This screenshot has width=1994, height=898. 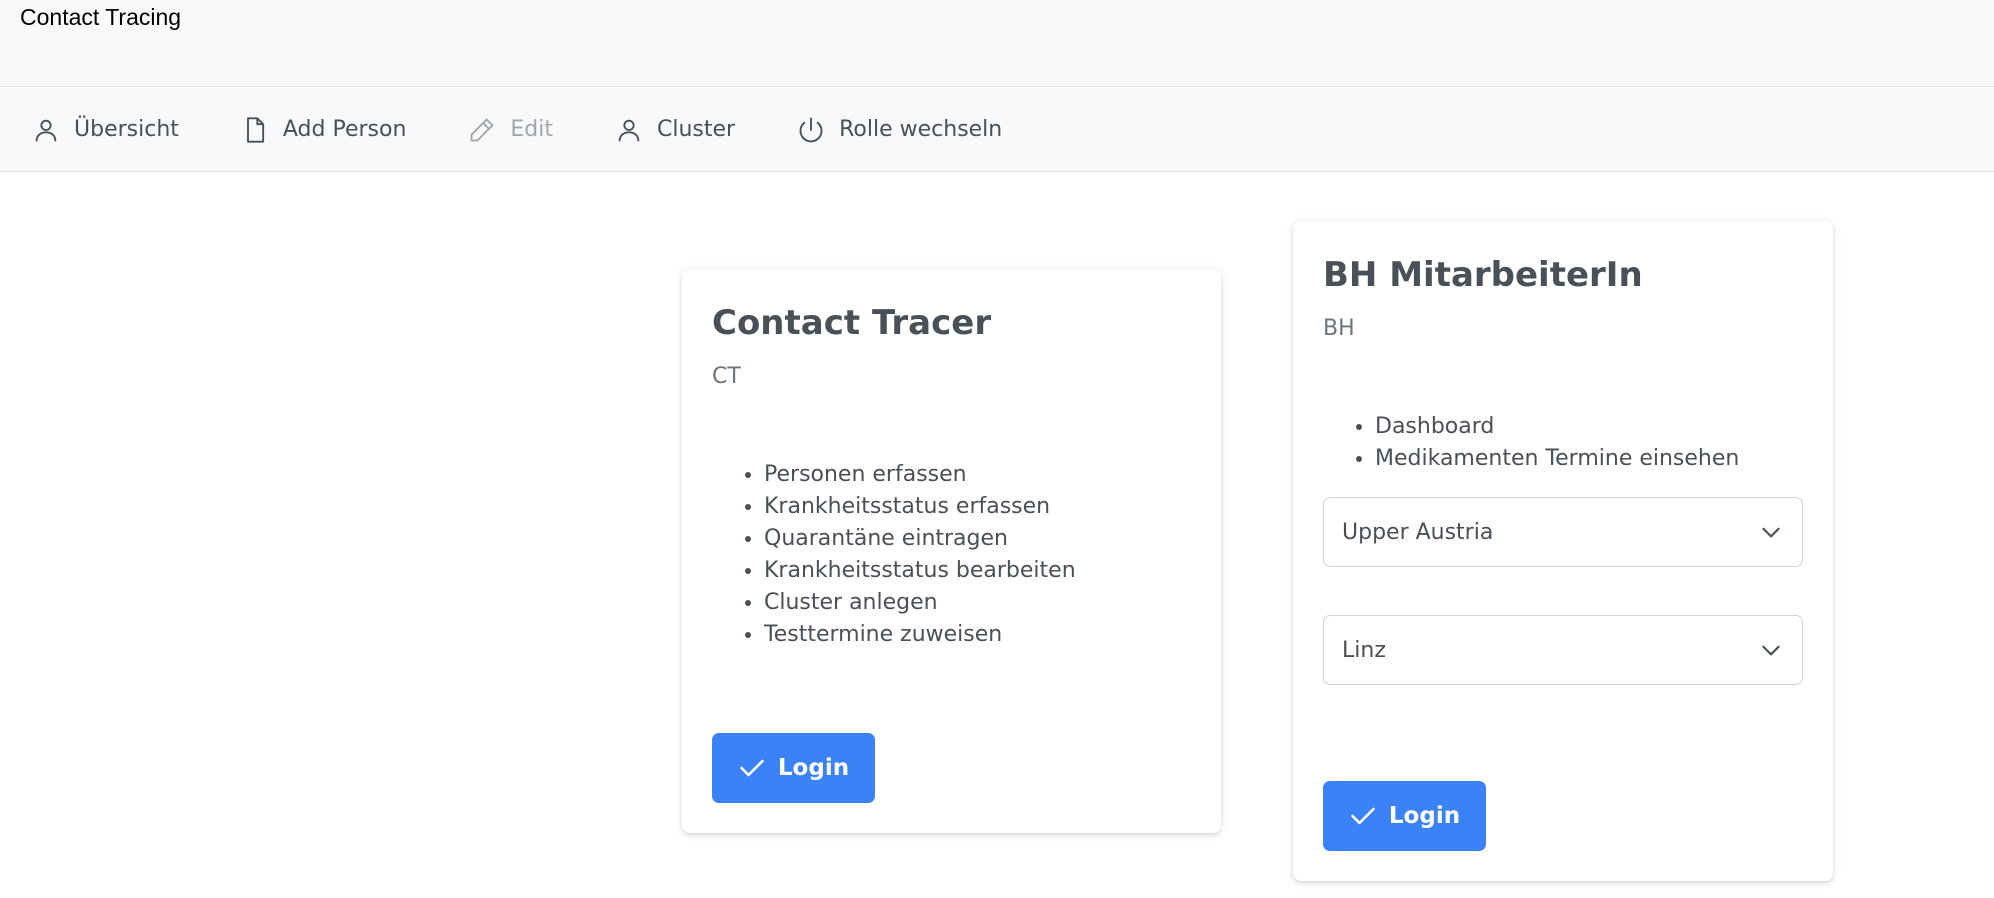 I want to click on menu-item-uebersicht: Übersicht, so click(x=105, y=130).